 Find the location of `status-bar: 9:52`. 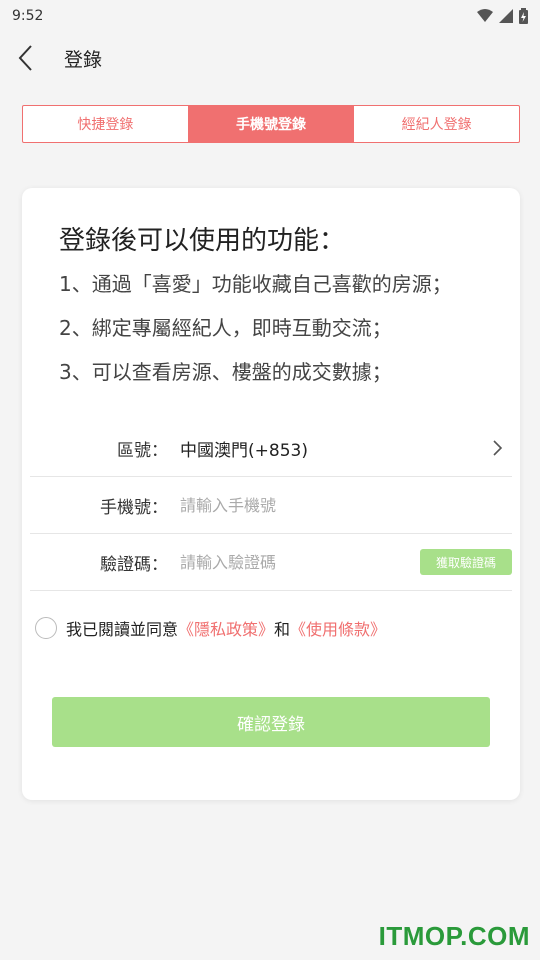

status-bar: 9:52 is located at coordinates (270, 16).